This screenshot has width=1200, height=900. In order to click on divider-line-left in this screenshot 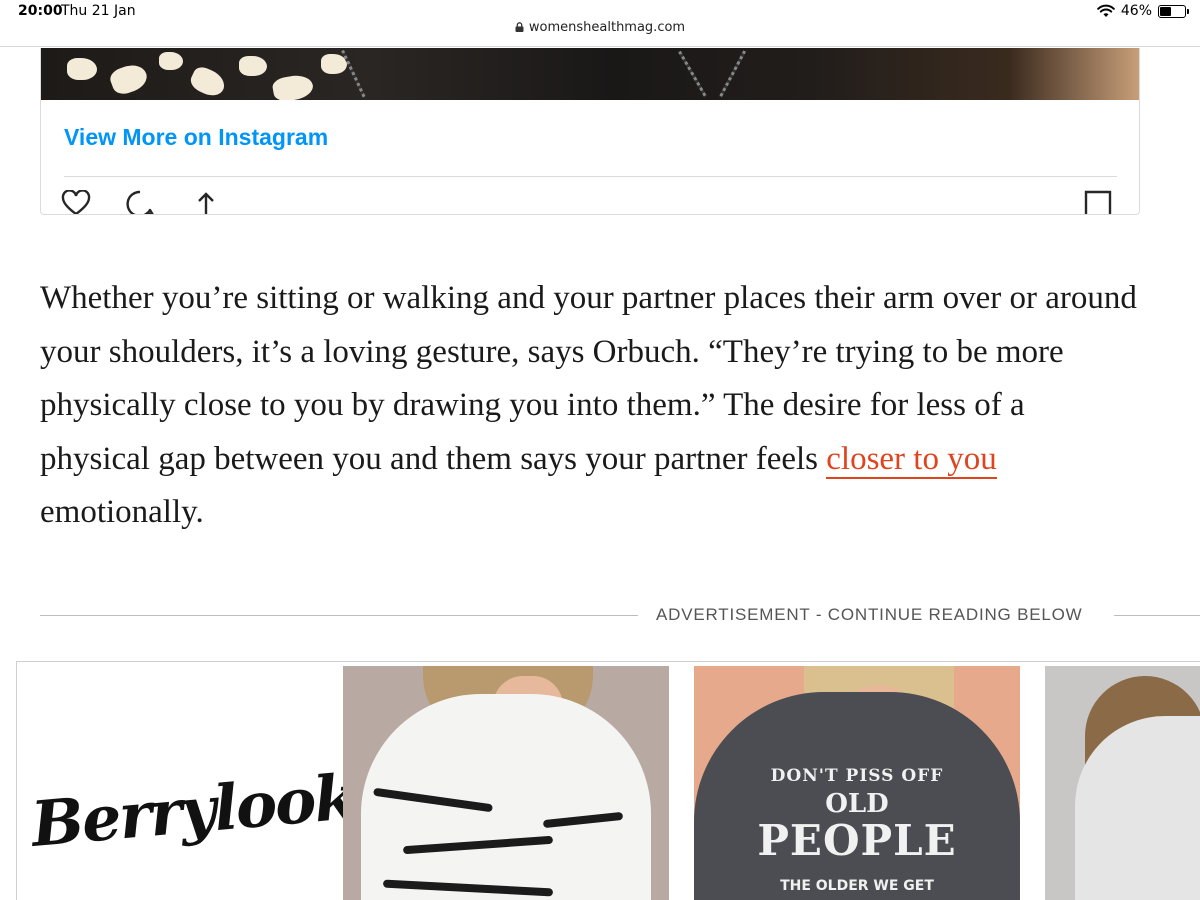, I will do `click(339, 615)`.